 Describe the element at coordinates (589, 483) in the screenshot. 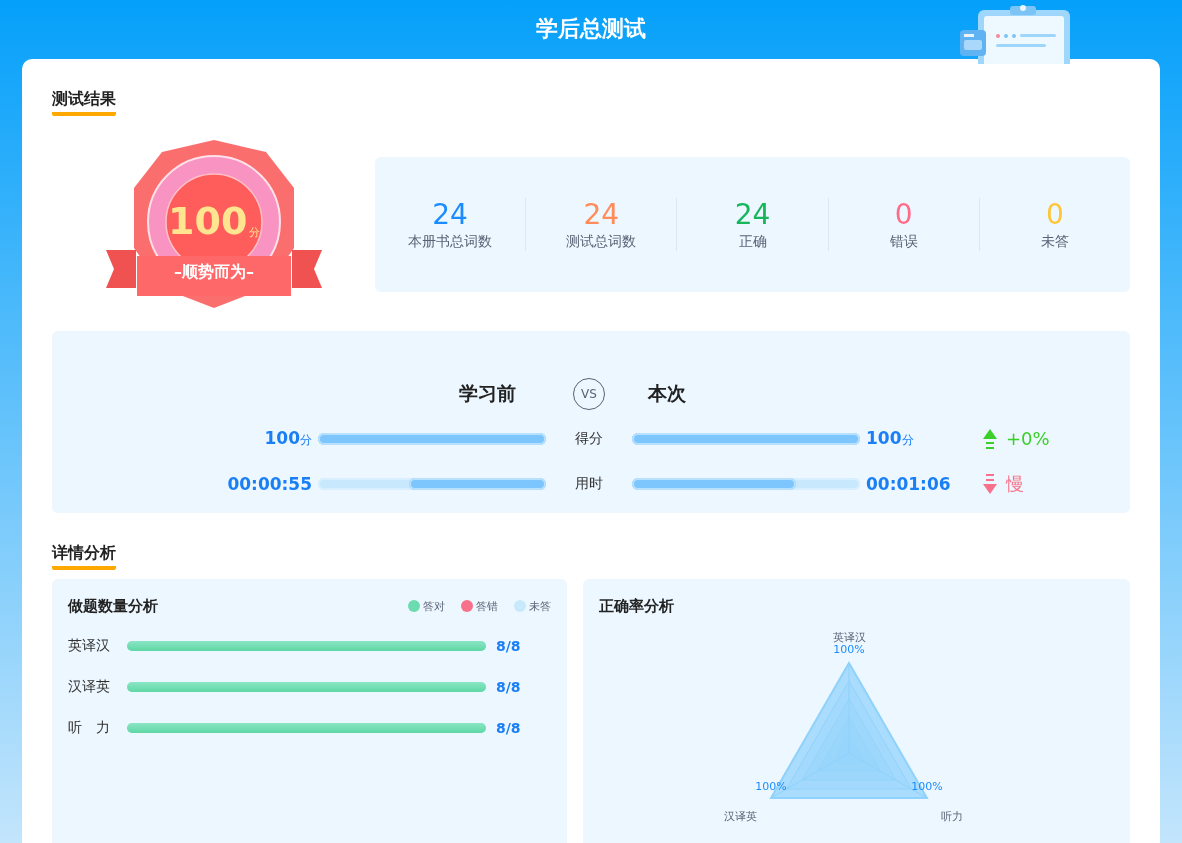

I see `row-label: 用时` at that location.